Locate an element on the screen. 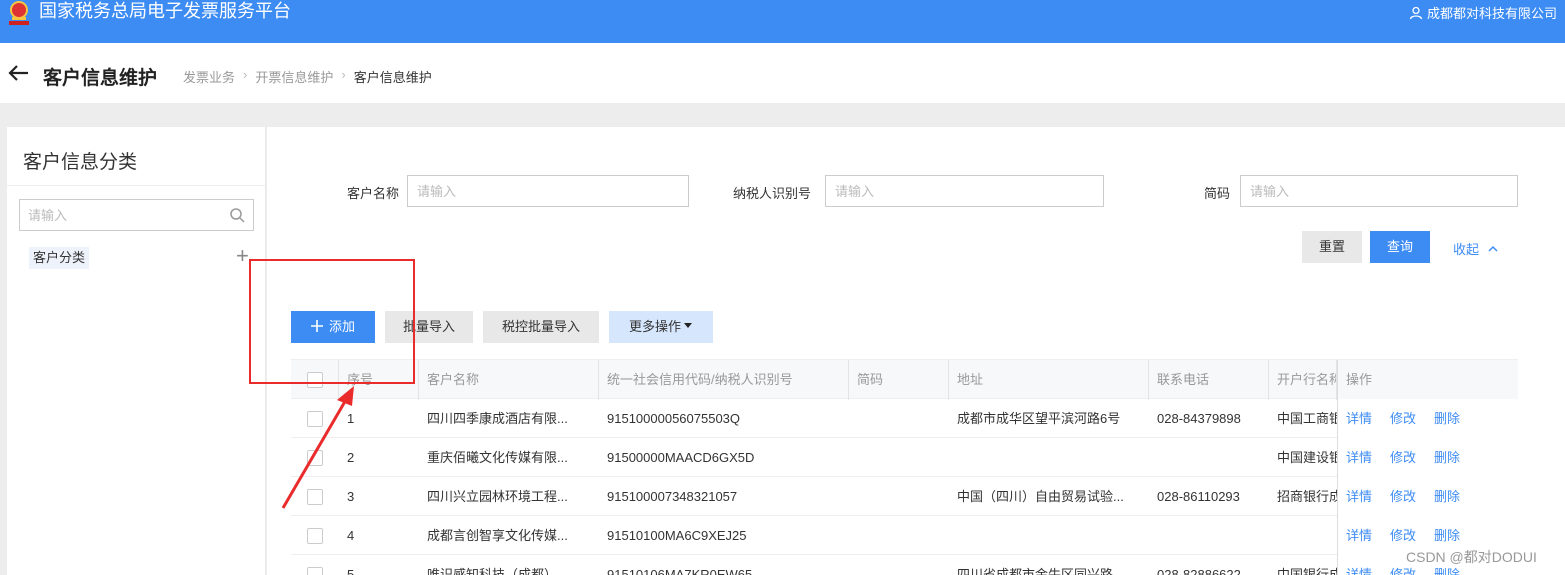 The width and height of the screenshot is (1565, 575). column-header-address: 地址 is located at coordinates (1049, 380).